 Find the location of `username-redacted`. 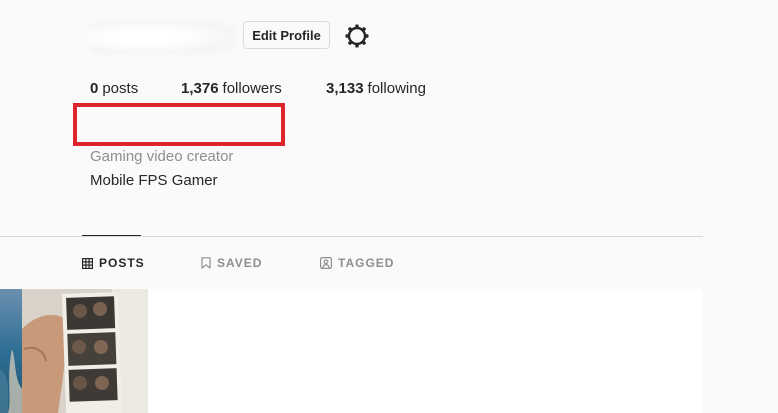

username-redacted is located at coordinates (161, 37).